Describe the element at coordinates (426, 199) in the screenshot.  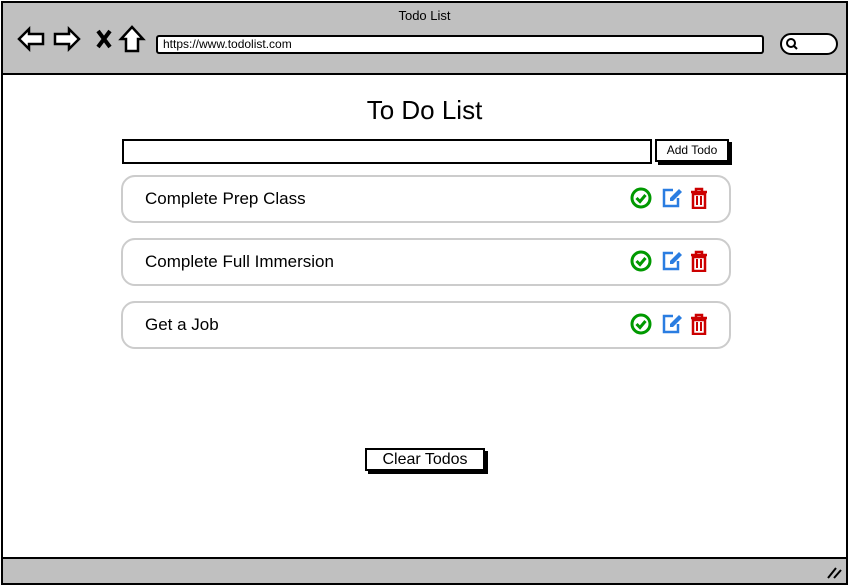
I see `todo-item: Complete Prep Class` at that location.